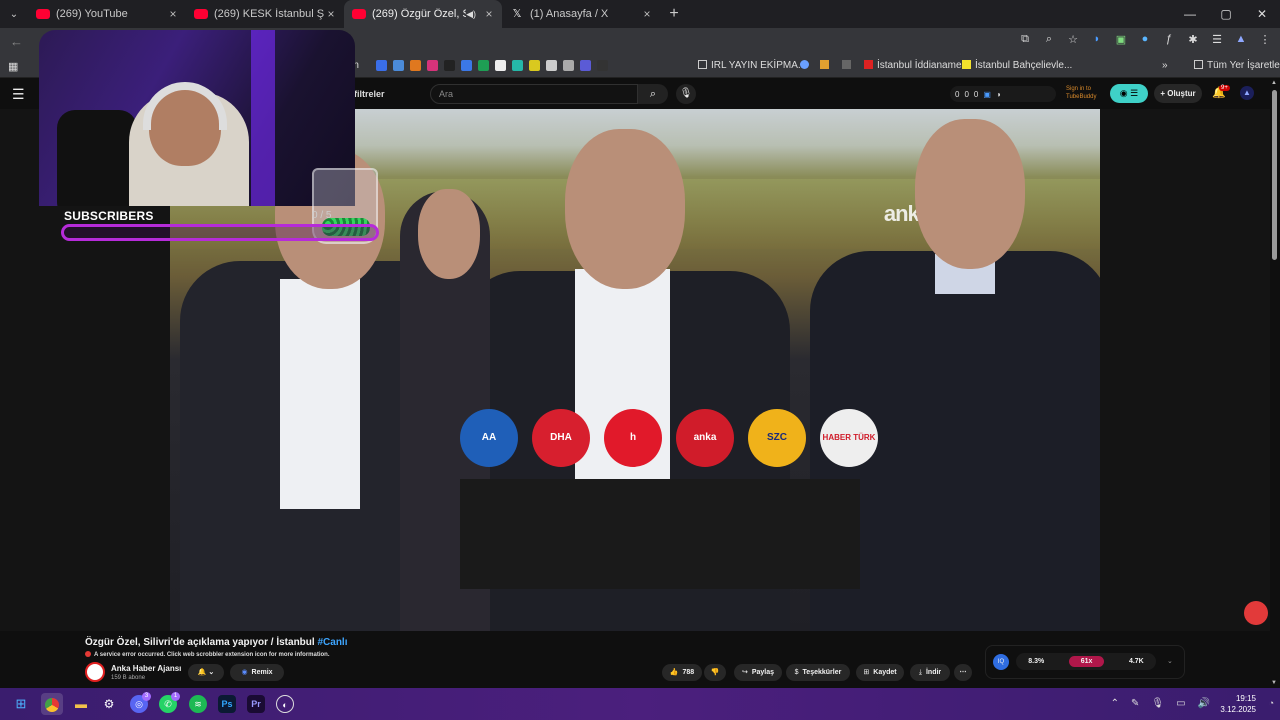 Image resolution: width=1280 pixels, height=720 pixels. What do you see at coordinates (715, 672) in the screenshot?
I see `dislike-button: 👎` at bounding box center [715, 672].